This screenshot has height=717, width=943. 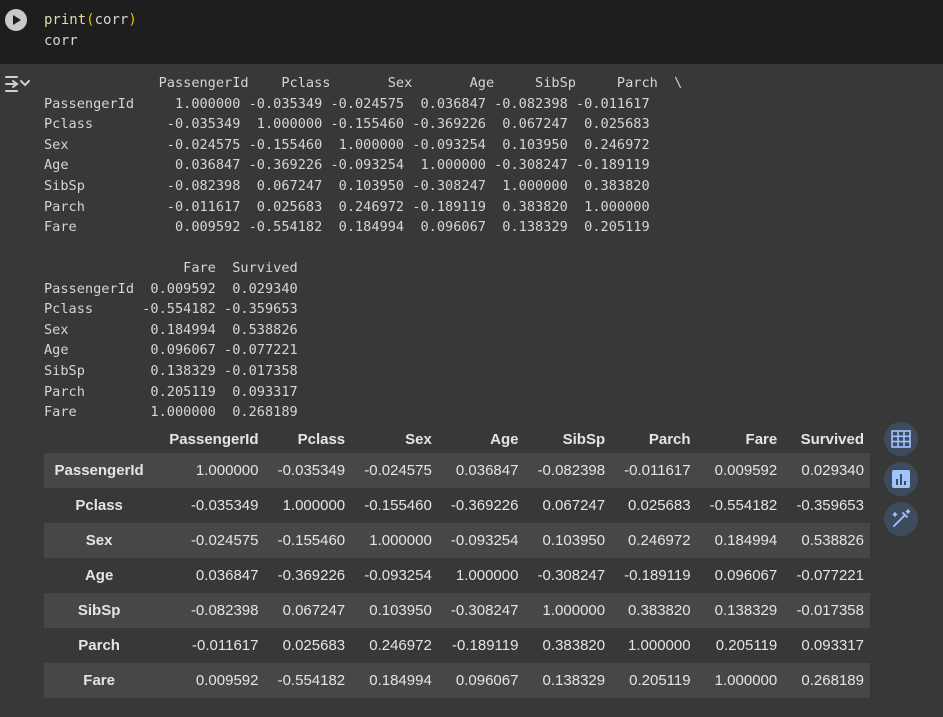 What do you see at coordinates (487, 470) in the screenshot?
I see `table-cell: 0.036847` at bounding box center [487, 470].